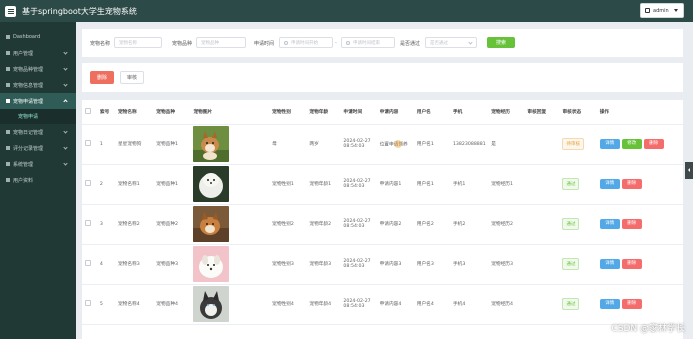  Describe the element at coordinates (88, 110) in the screenshot. I see `select-all-checkbox` at that location.